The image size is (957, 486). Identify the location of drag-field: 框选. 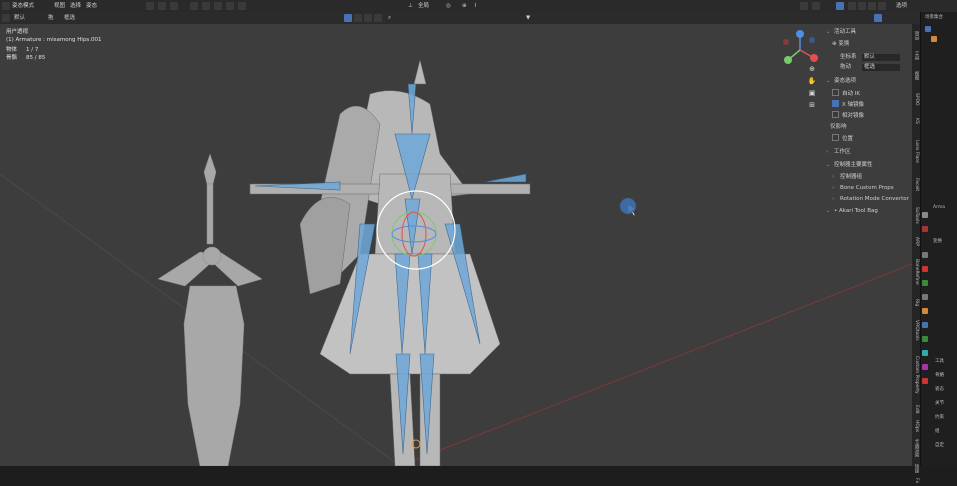
(881, 67).